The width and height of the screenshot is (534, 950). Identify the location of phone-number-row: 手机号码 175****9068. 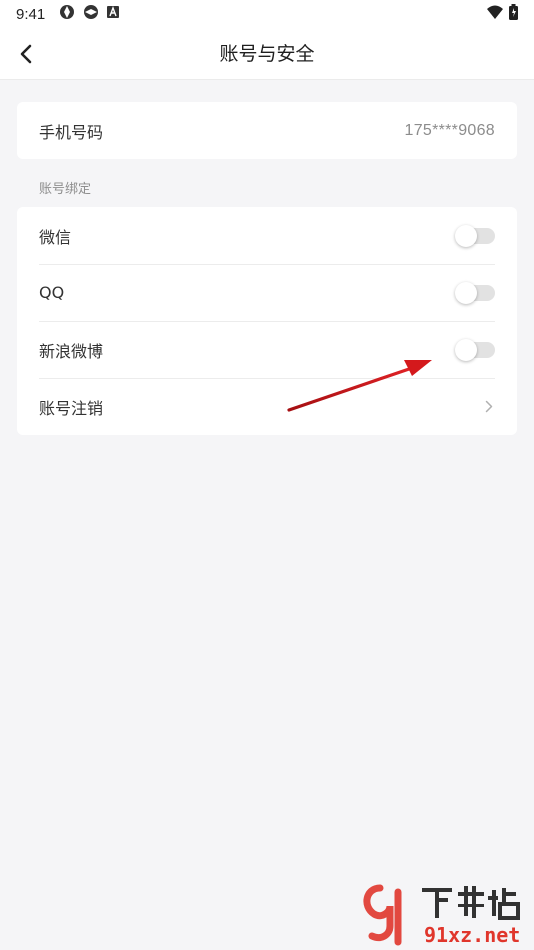
(267, 130).